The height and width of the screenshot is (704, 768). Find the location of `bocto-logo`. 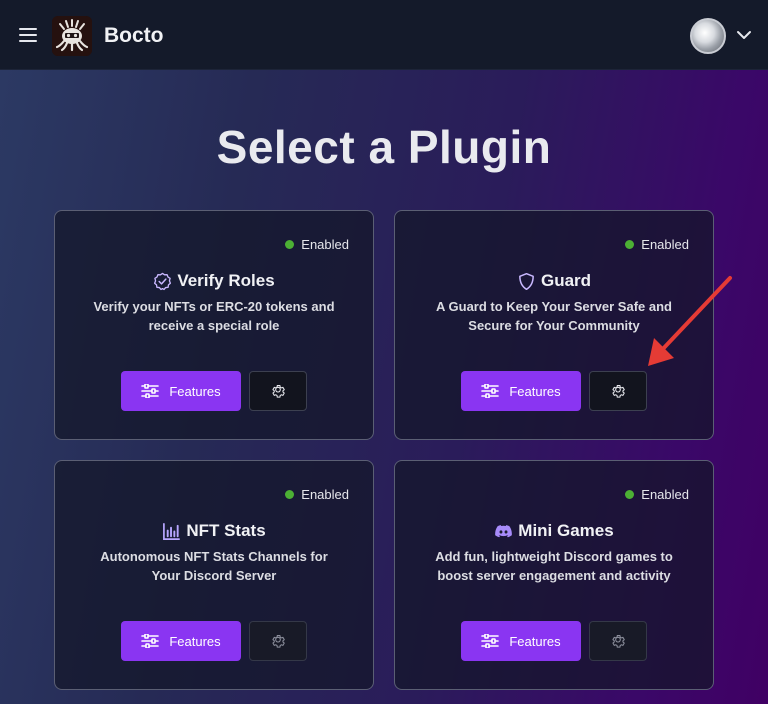

bocto-logo is located at coordinates (72, 36).